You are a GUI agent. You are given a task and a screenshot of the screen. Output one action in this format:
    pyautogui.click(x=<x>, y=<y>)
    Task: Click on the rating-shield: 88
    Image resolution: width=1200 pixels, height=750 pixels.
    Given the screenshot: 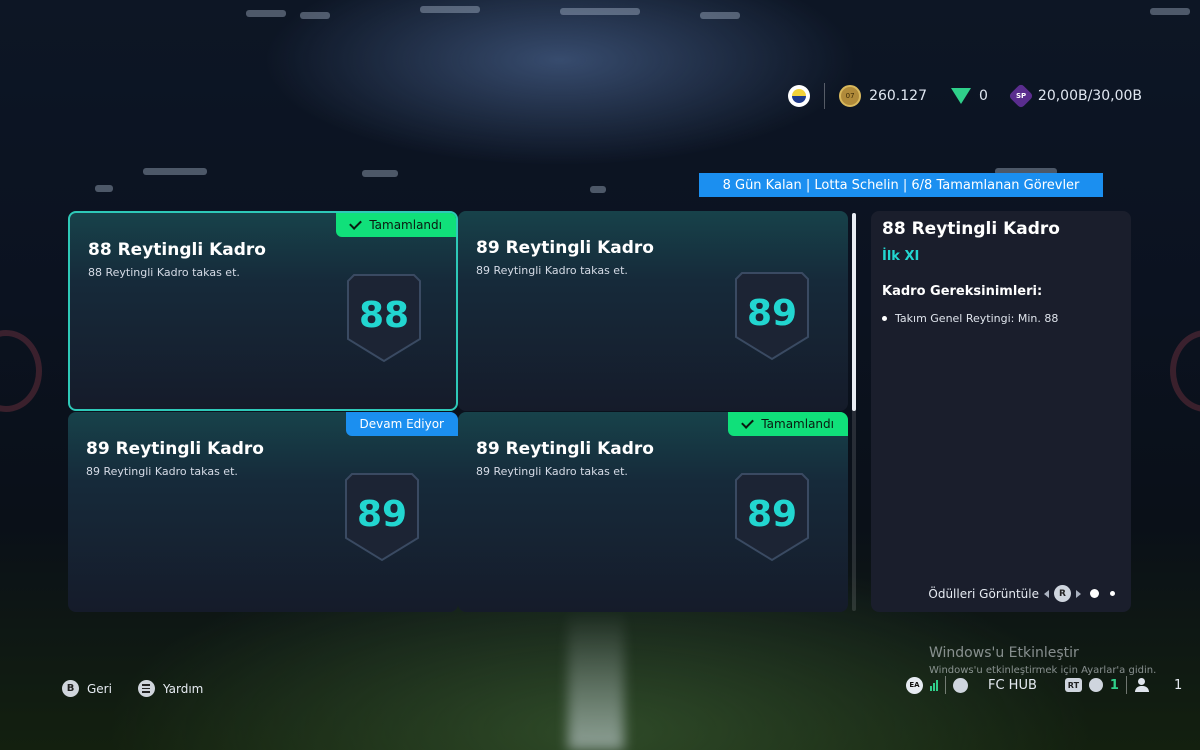 What is the action you would take?
    pyautogui.click(x=384, y=317)
    